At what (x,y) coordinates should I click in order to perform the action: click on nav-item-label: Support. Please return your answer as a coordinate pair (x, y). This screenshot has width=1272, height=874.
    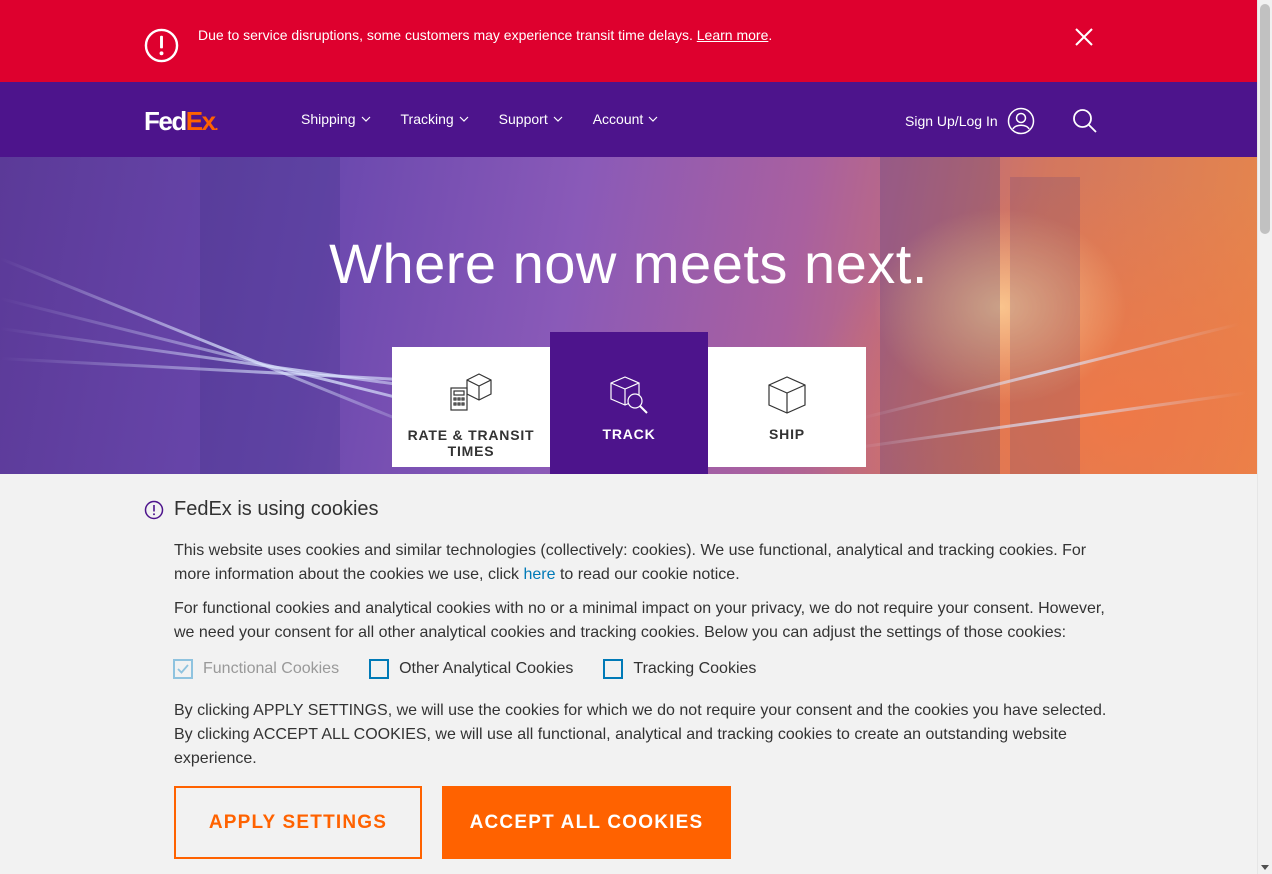
    Looking at the image, I should click on (523, 119).